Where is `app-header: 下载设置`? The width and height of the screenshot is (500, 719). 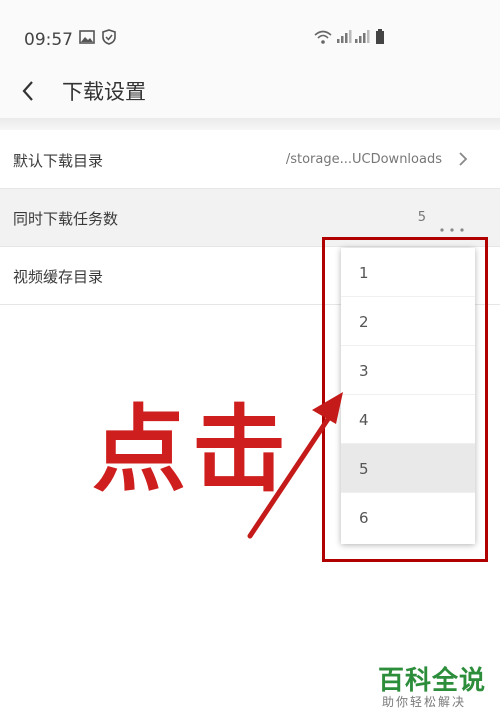 app-header: 下载设置 is located at coordinates (250, 91).